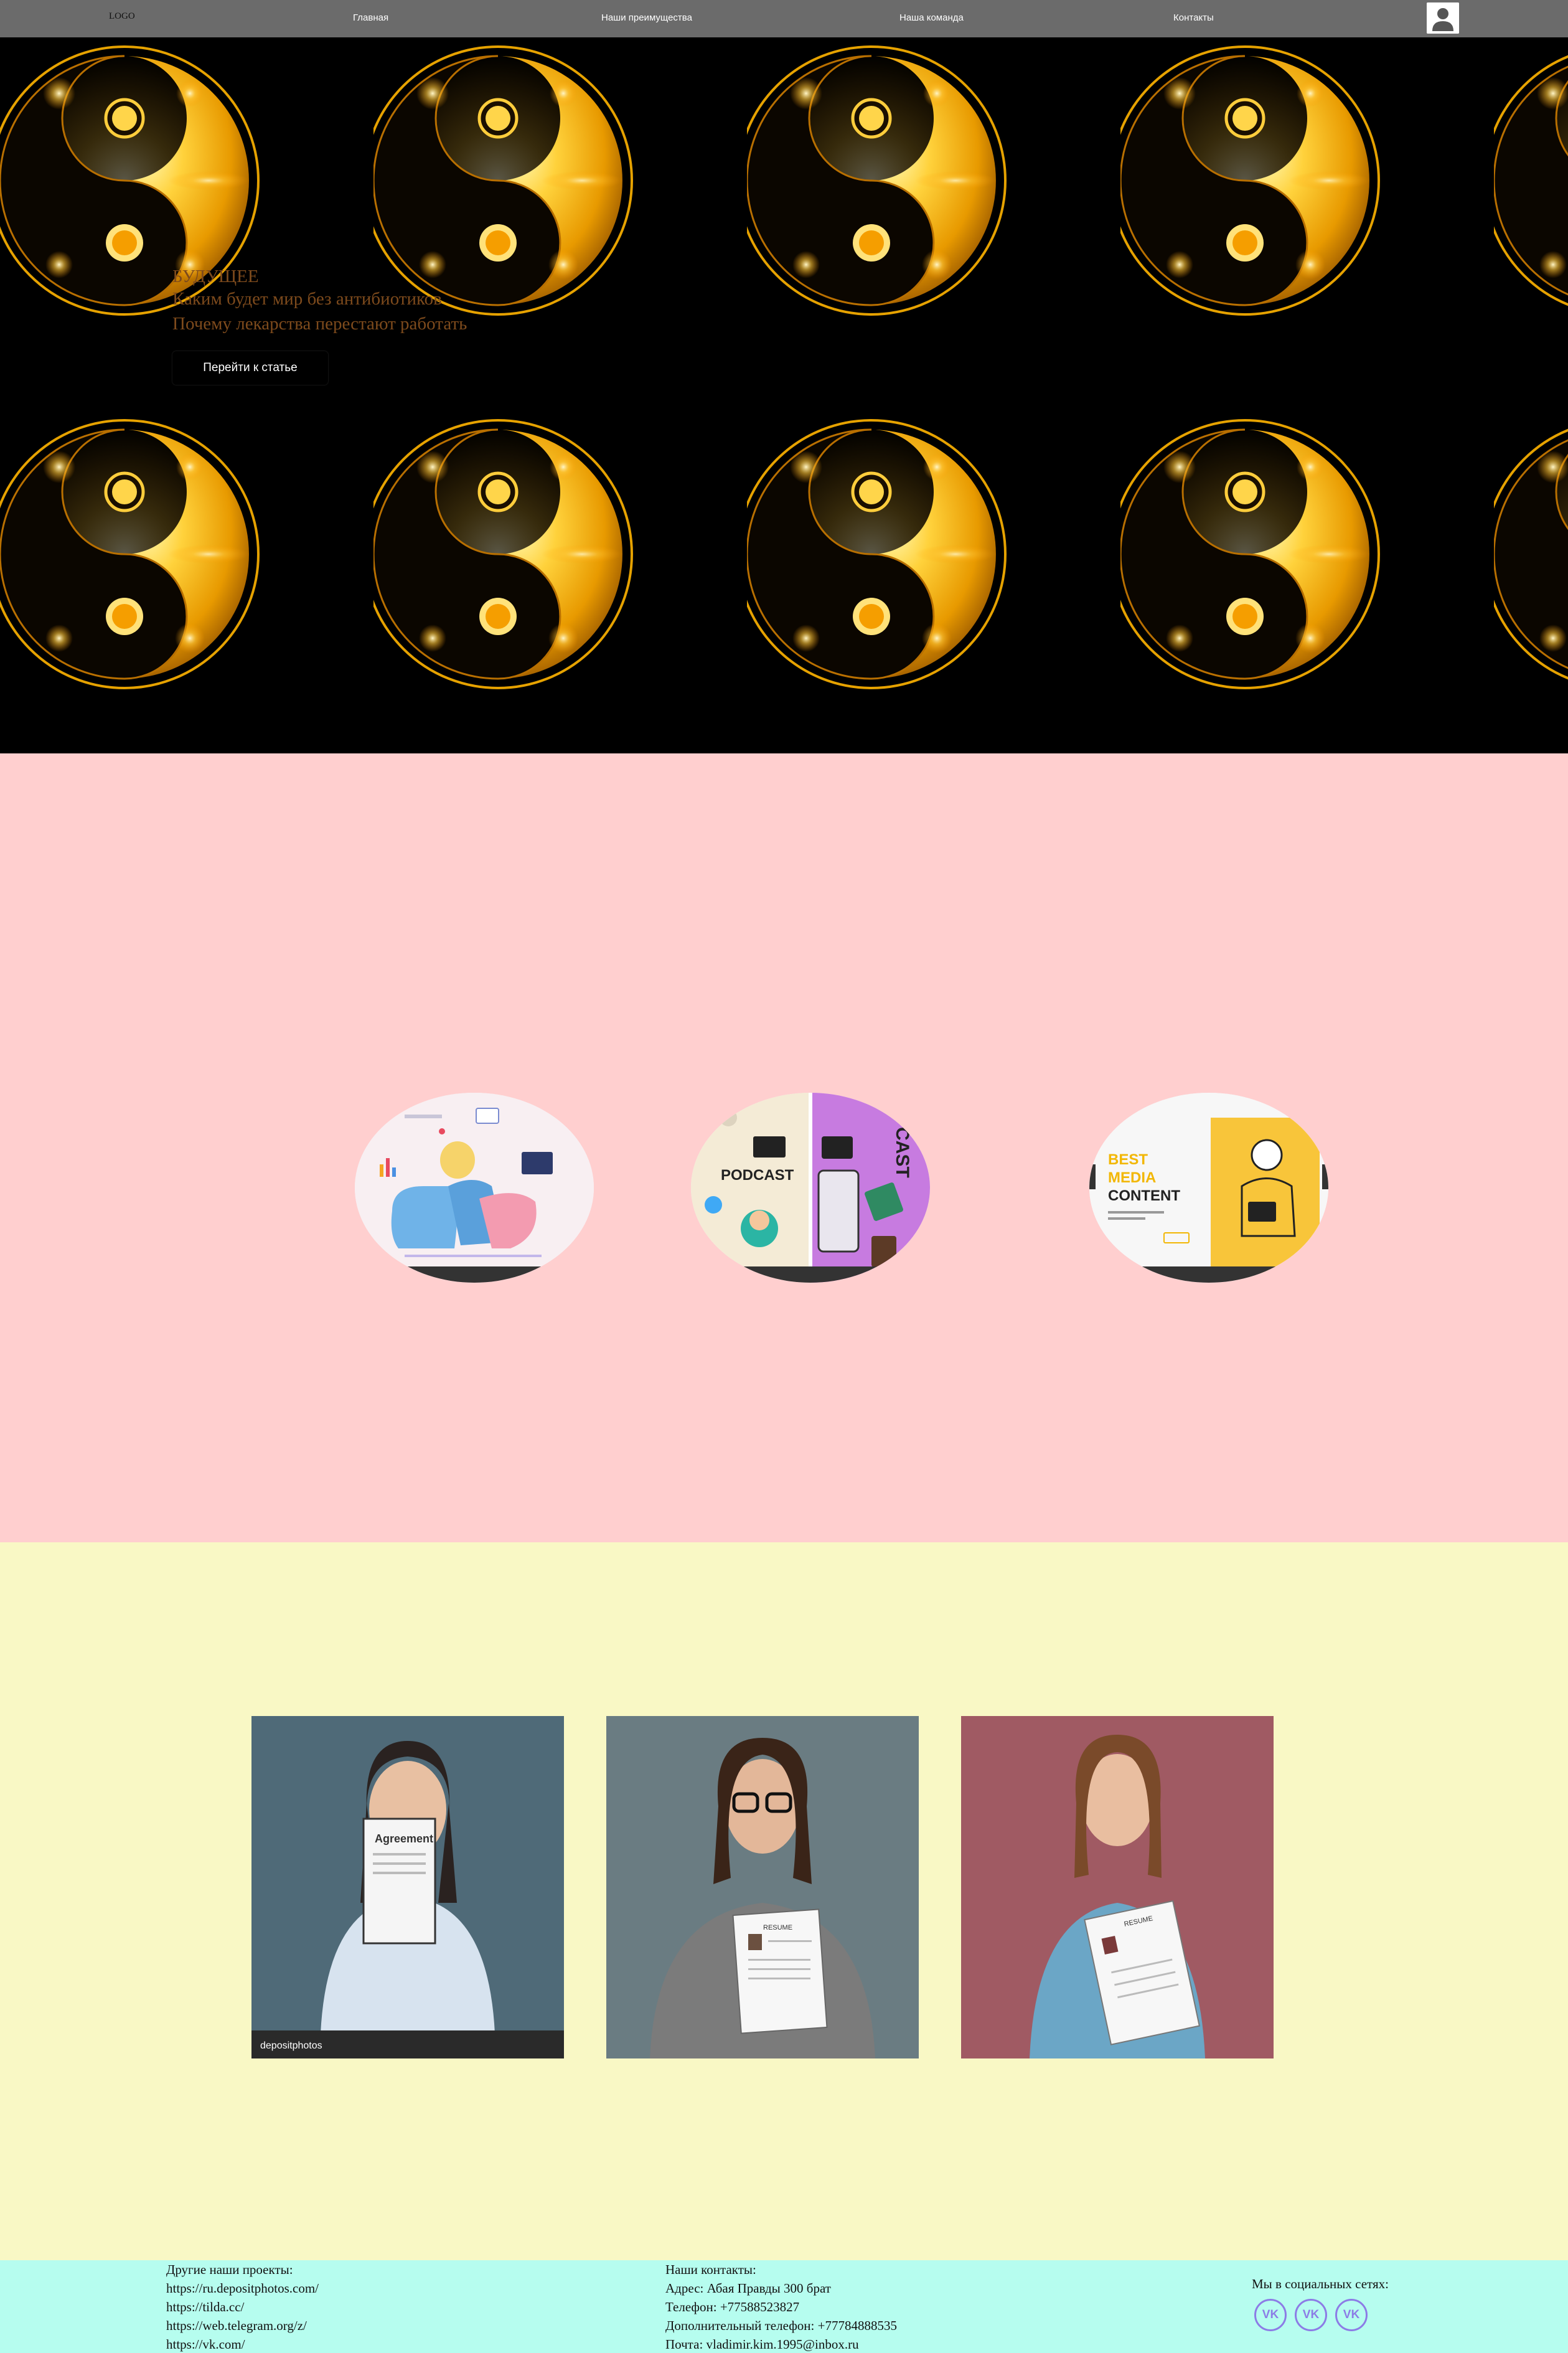 The image size is (1568, 2353). Describe the element at coordinates (762, 1887) in the screenshot. I see `woman-with-resume-glasses-photo: RESUME` at that location.